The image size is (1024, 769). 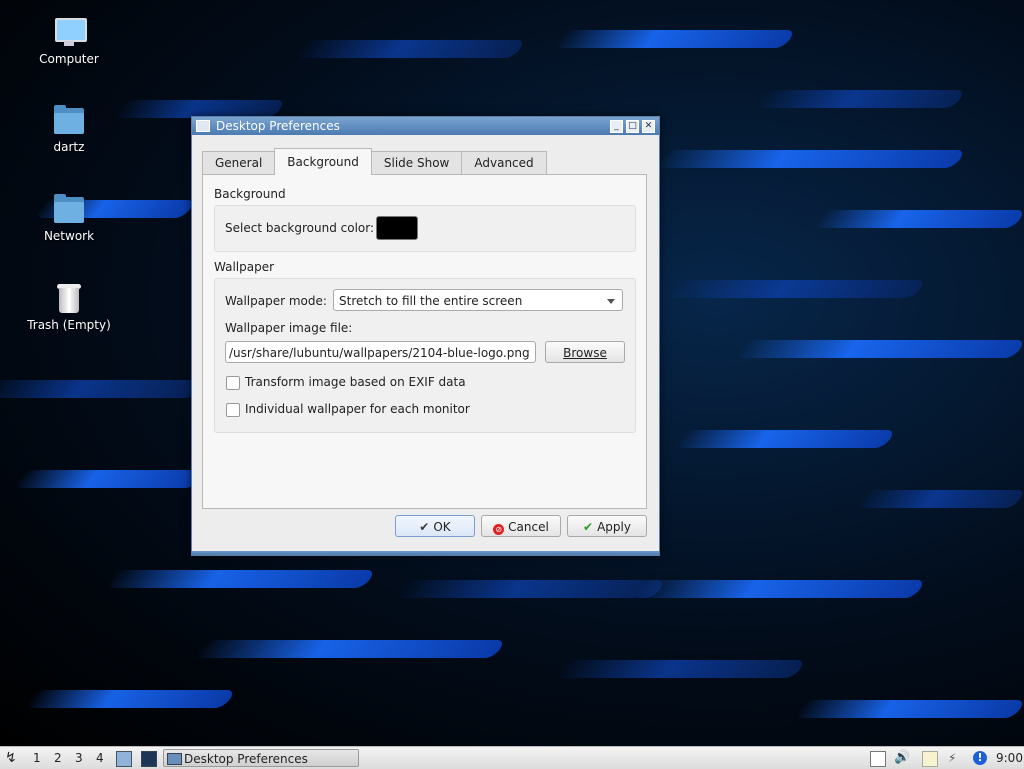 I want to click on apply-check-icon: ✔, so click(x=588, y=527).